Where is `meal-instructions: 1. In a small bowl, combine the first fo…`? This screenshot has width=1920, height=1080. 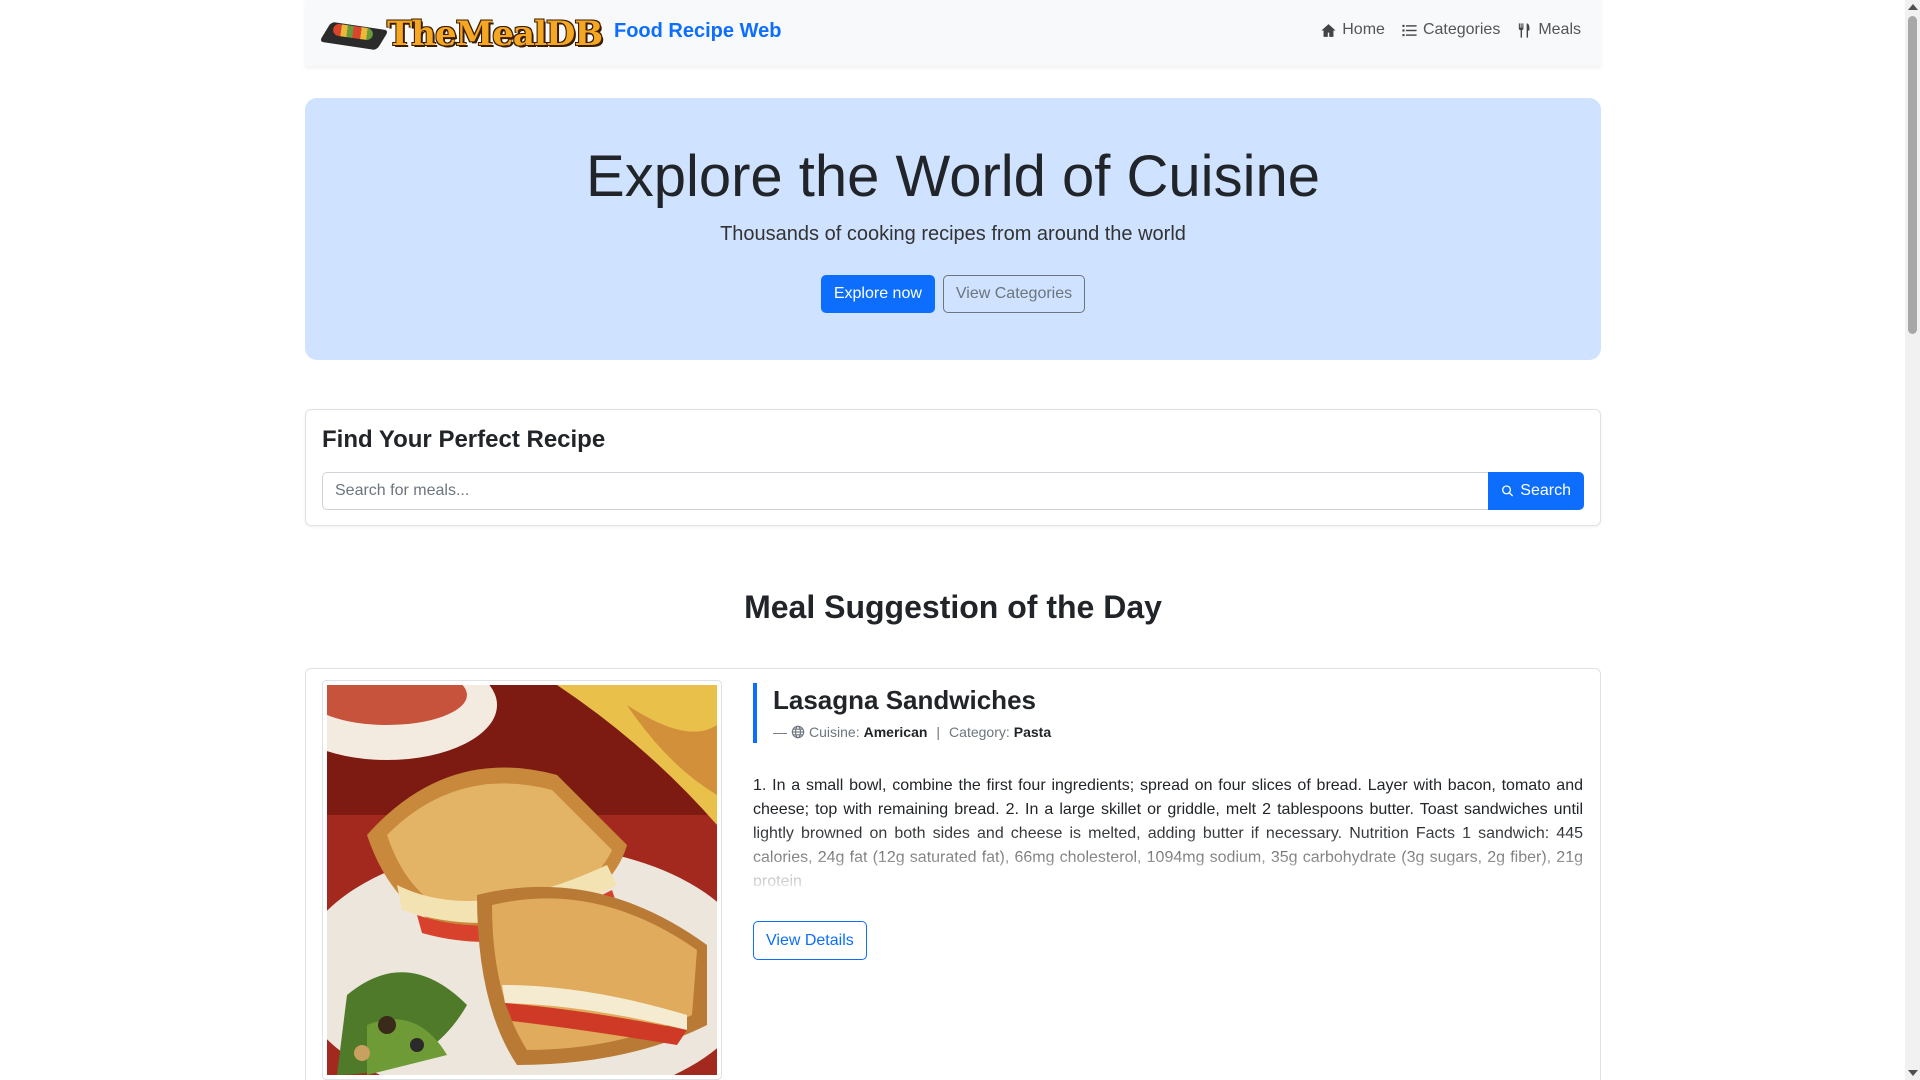
meal-instructions: 1. In a small bowl, combine the first fo… is located at coordinates (1168, 830).